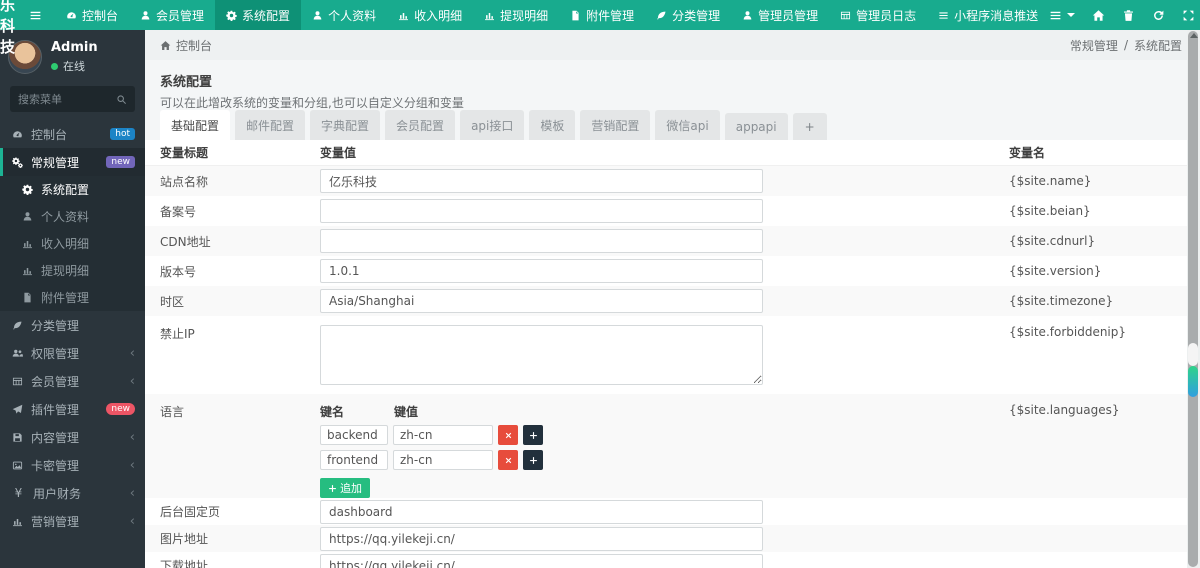 The height and width of the screenshot is (568, 1200). Describe the element at coordinates (756, 127) in the screenshot. I see `tab-app-api: appapi` at that location.